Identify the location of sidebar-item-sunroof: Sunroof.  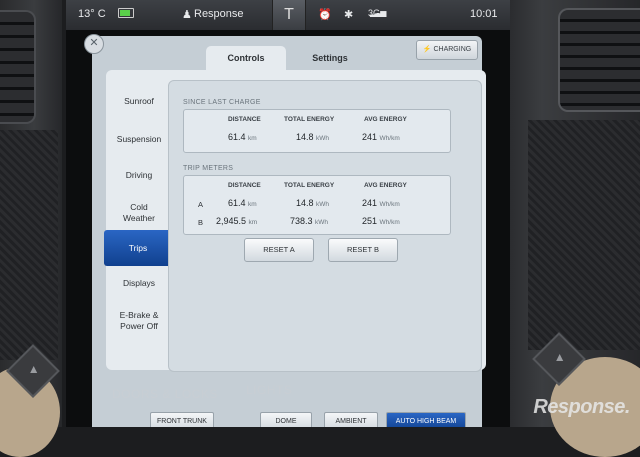
(139, 101).